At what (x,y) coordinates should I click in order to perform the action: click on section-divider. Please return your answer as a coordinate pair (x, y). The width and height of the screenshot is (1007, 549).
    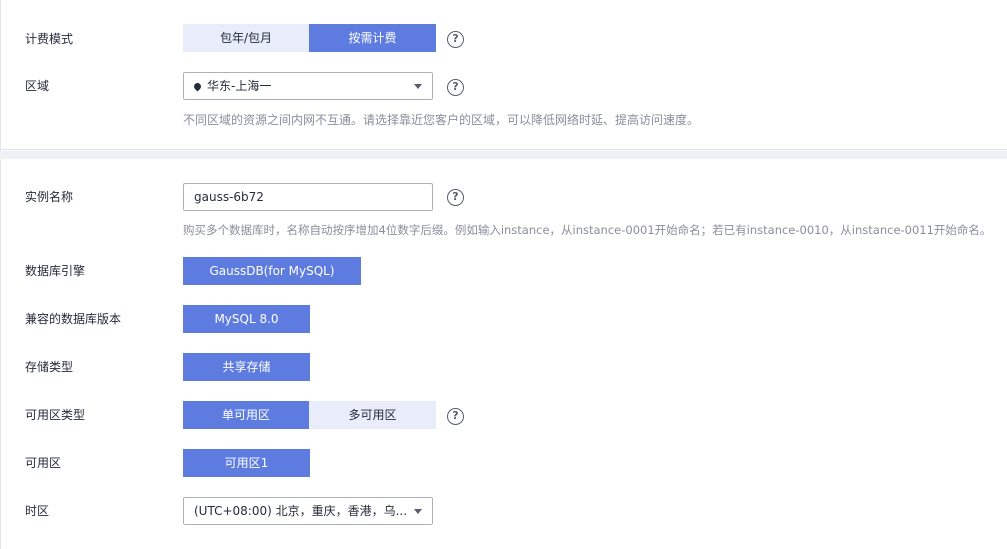
    Looking at the image, I should click on (503, 155).